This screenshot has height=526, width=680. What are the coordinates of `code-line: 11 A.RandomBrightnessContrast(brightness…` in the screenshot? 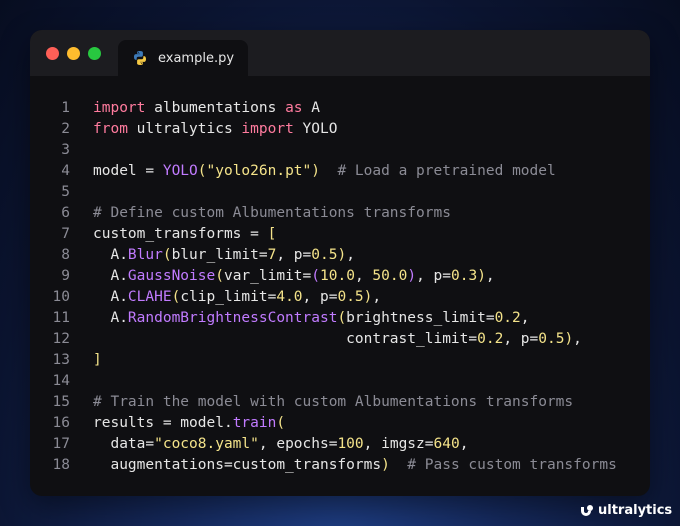 It's located at (340, 318).